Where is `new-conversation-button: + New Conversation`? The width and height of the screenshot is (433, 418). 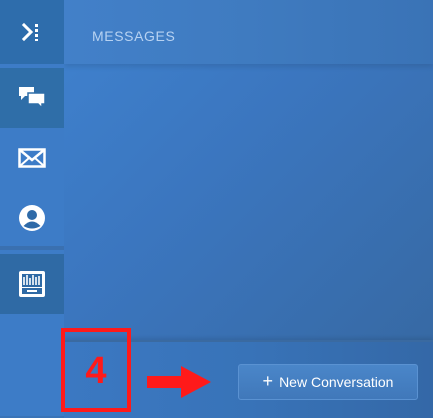 new-conversation-button: + New Conversation is located at coordinates (328, 382).